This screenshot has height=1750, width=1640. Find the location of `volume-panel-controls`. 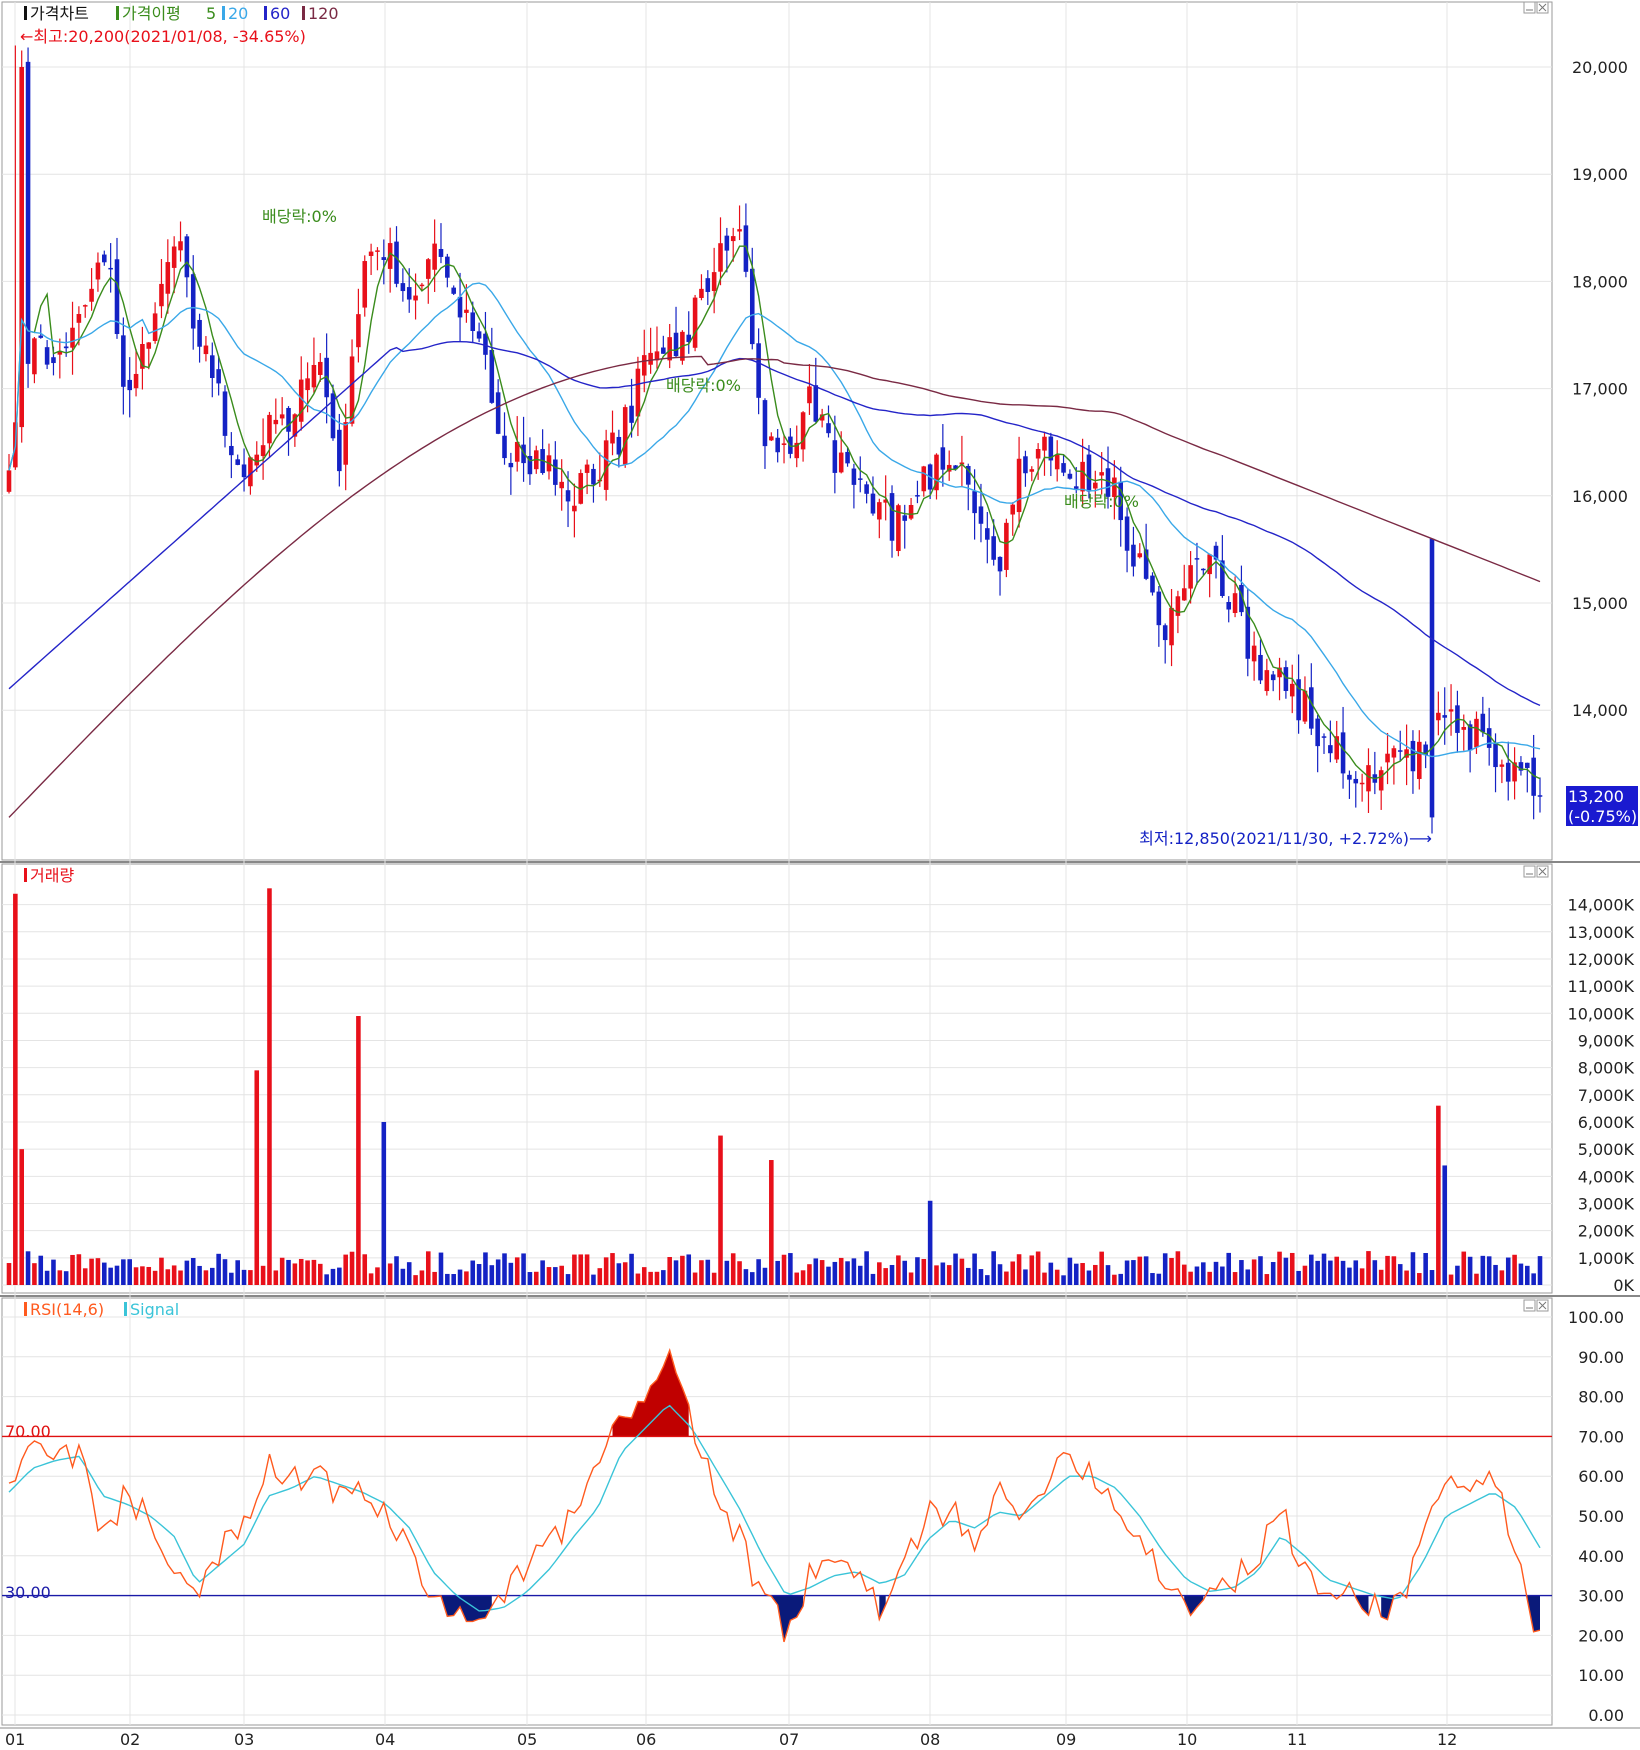

volume-panel-controls is located at coordinates (1536, 871).